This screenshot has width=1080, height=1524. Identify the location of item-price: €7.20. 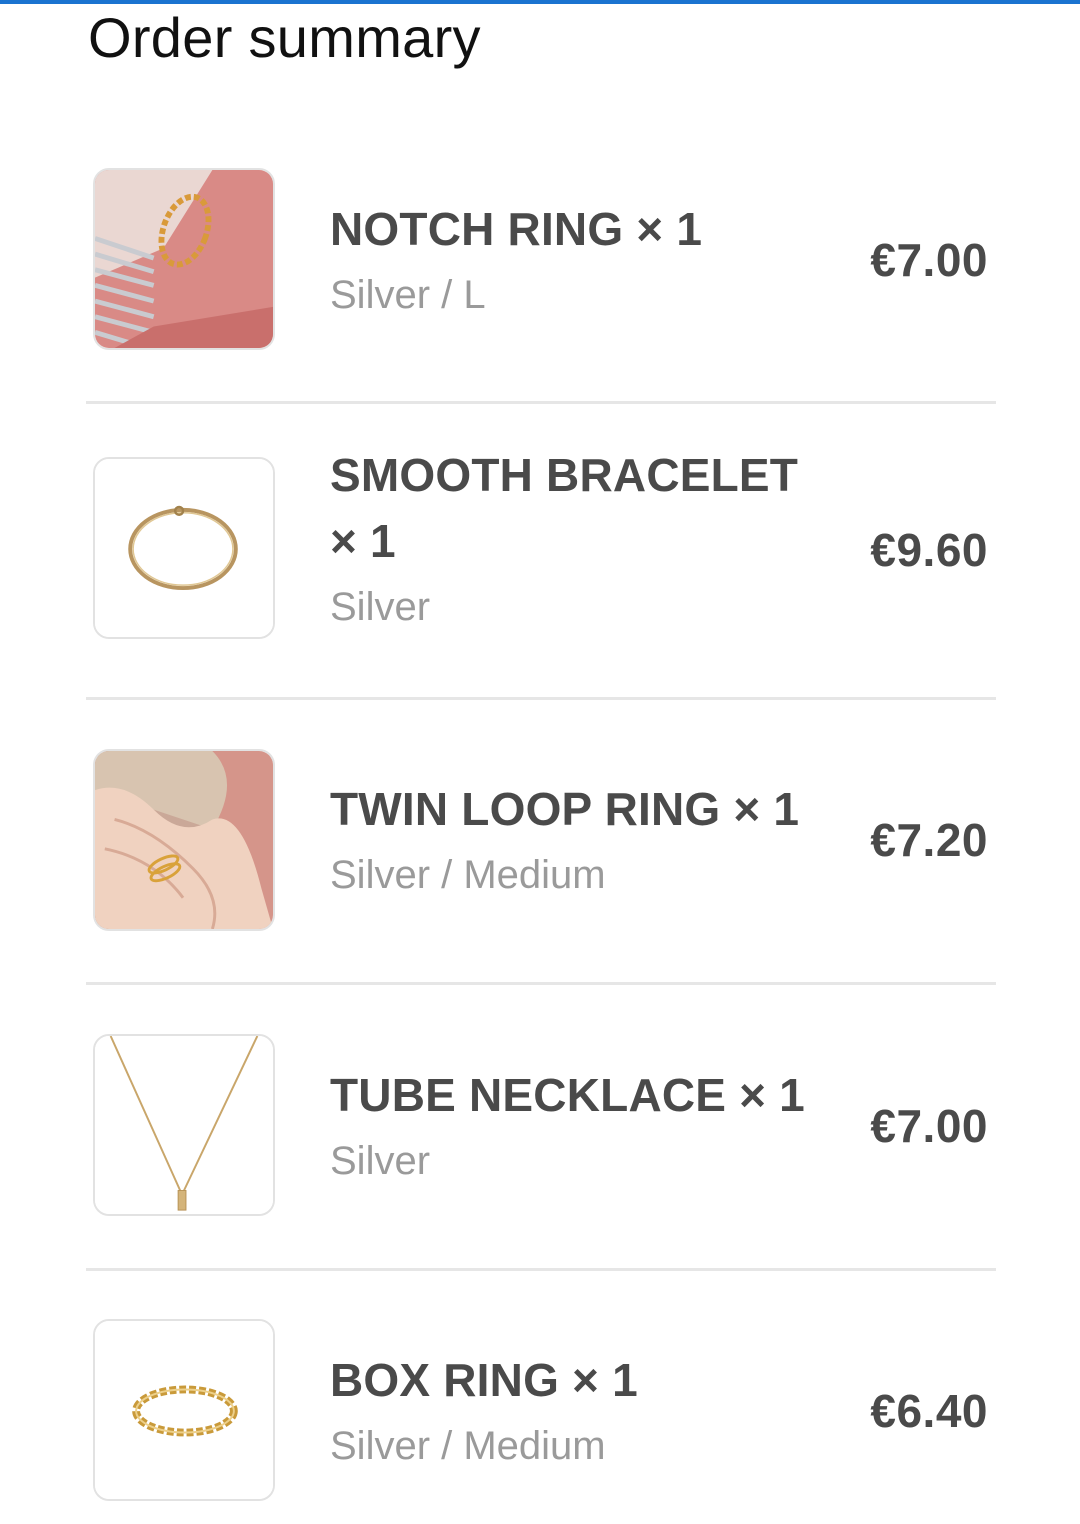
(929, 840).